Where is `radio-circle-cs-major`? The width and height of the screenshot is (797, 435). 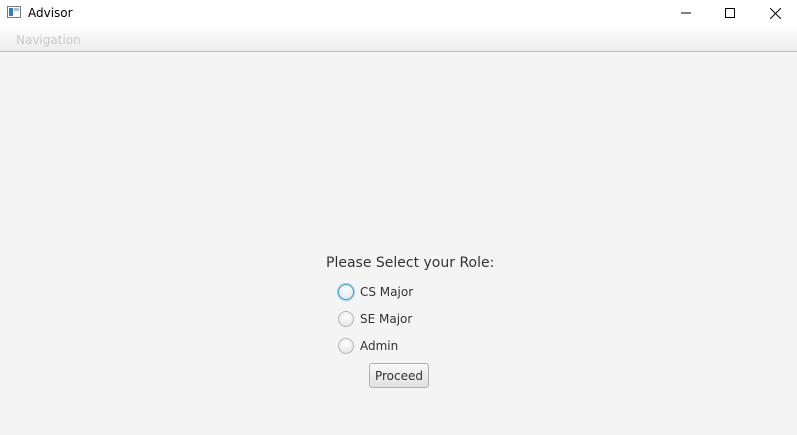
radio-circle-cs-major is located at coordinates (346, 292).